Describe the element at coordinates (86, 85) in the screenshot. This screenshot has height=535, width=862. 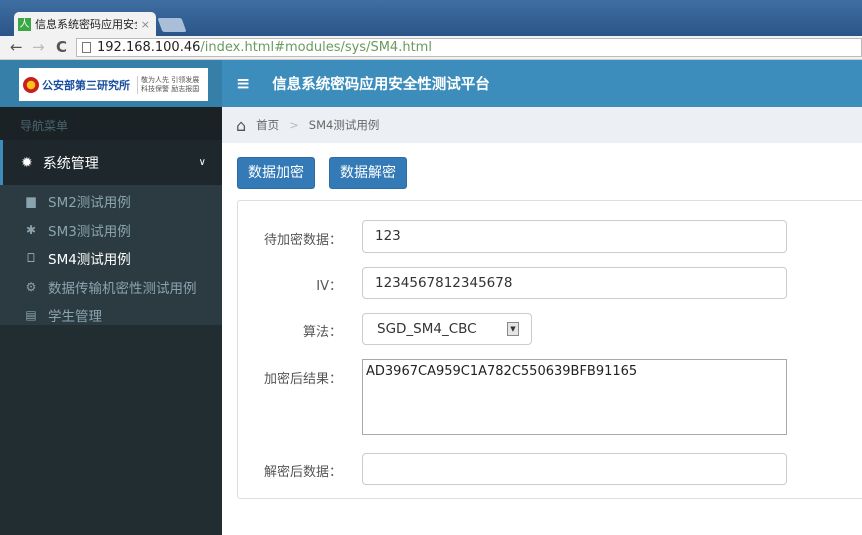
I see `logo-name: 公安部第三研究所` at that location.